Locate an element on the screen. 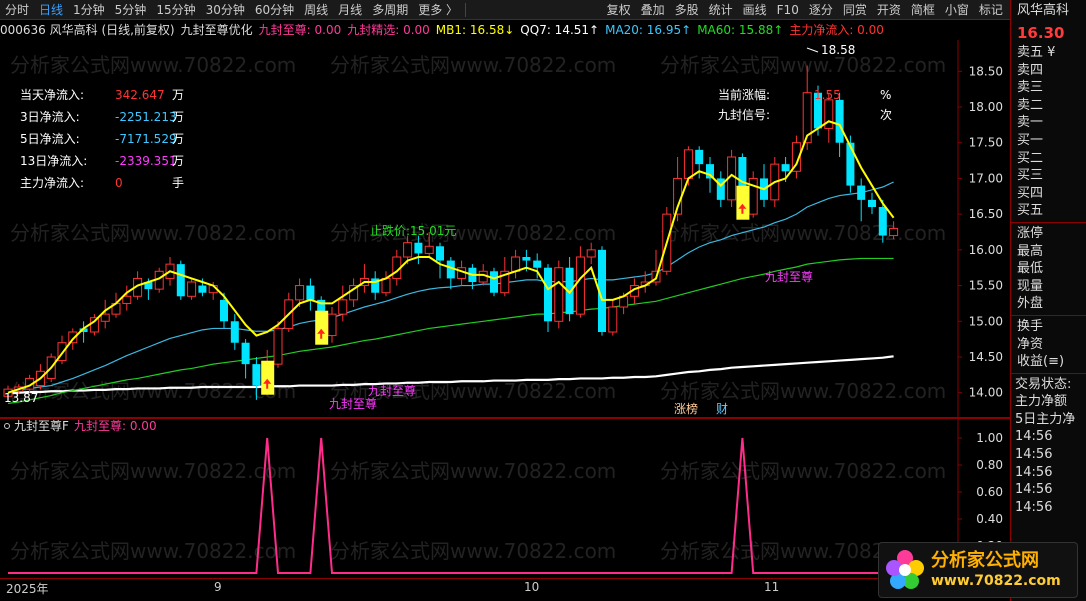  signal-label: 九封信号: is located at coordinates (744, 115).